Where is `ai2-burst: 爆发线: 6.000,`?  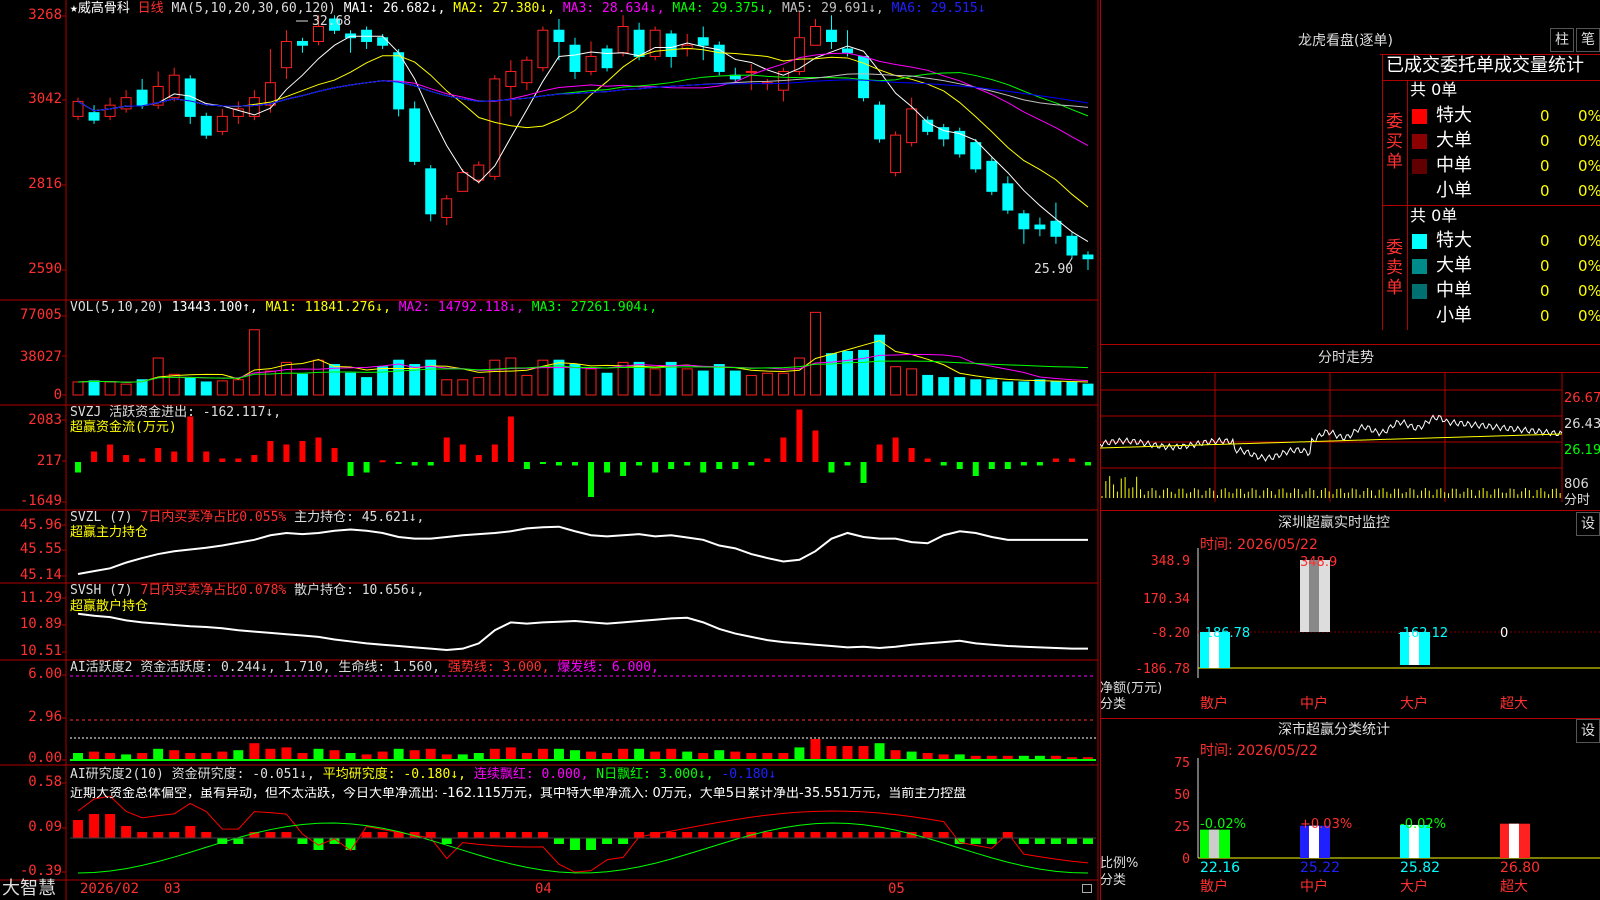
ai2-burst: 爆发线: 6.000, is located at coordinates (608, 667).